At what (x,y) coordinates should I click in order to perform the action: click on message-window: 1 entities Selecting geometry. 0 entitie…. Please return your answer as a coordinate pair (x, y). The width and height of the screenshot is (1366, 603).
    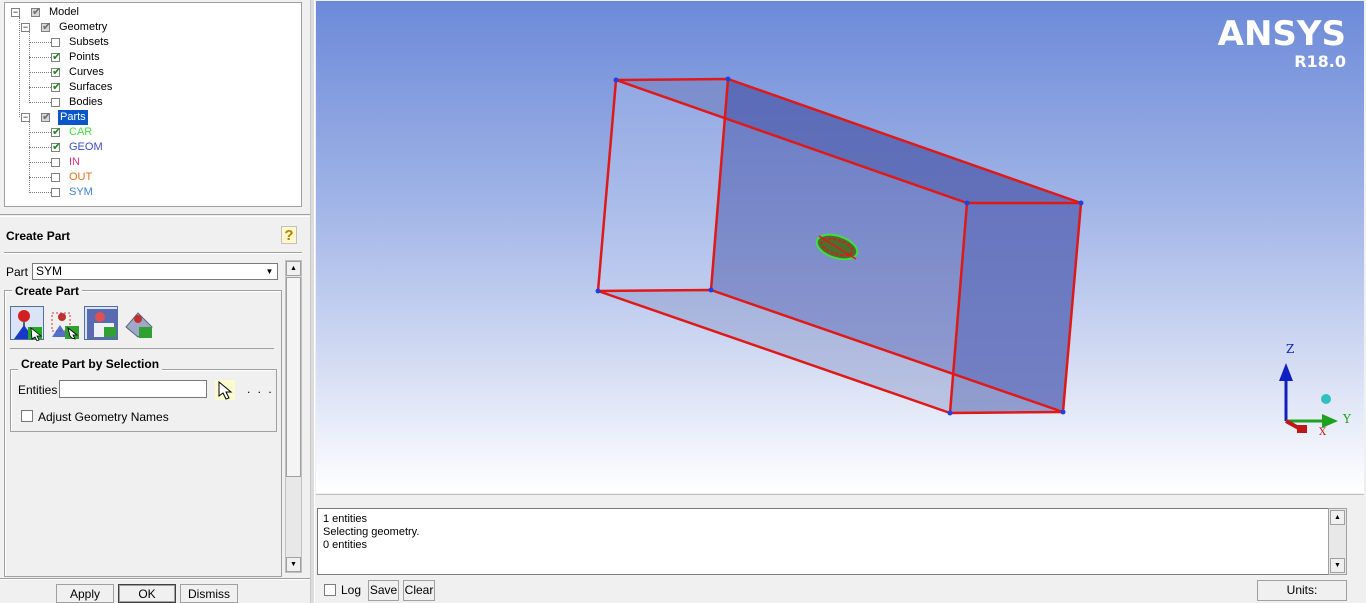
    Looking at the image, I should click on (832, 541).